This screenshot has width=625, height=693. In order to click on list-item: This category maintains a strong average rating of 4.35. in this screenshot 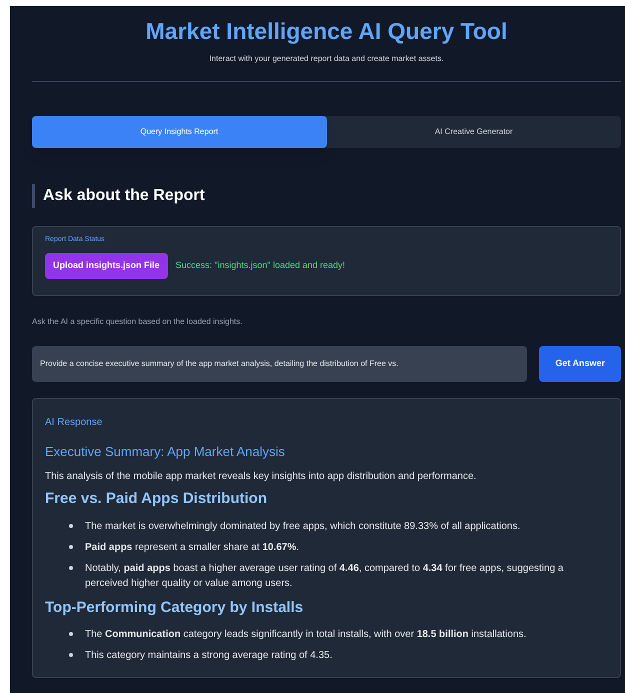, I will do `click(208, 656)`.